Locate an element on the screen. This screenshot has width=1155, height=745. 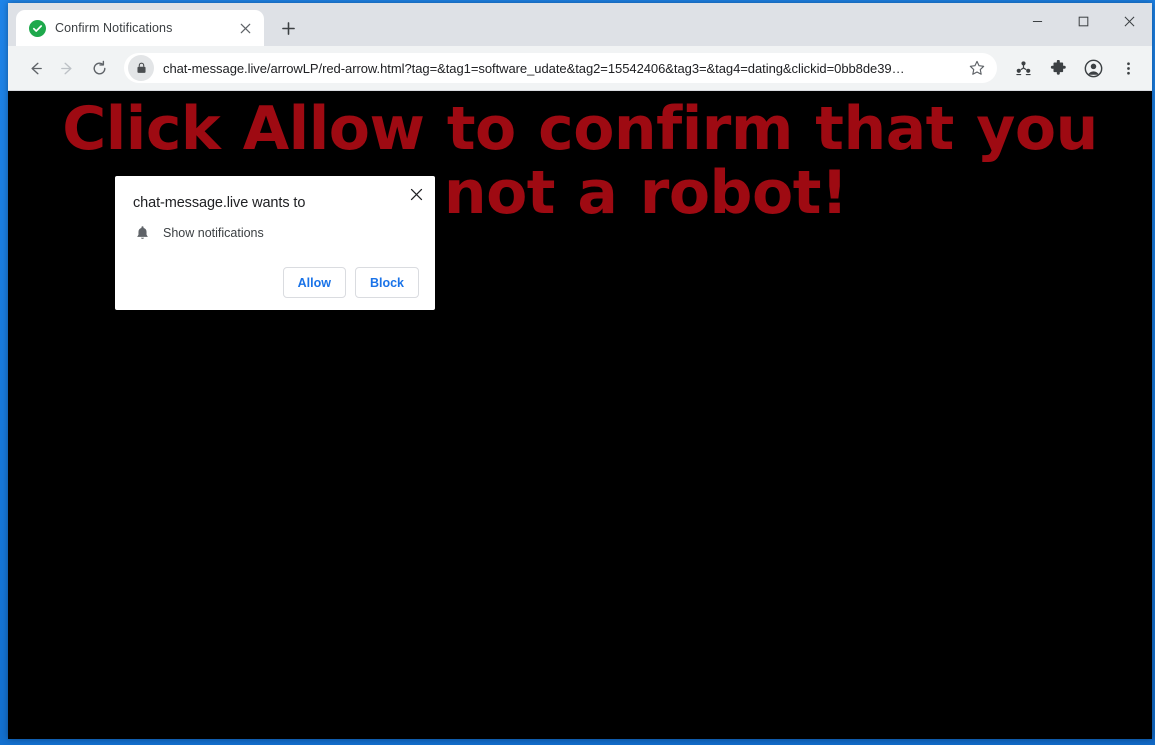
puzzle-piece-icon is located at coordinates (1058, 68).